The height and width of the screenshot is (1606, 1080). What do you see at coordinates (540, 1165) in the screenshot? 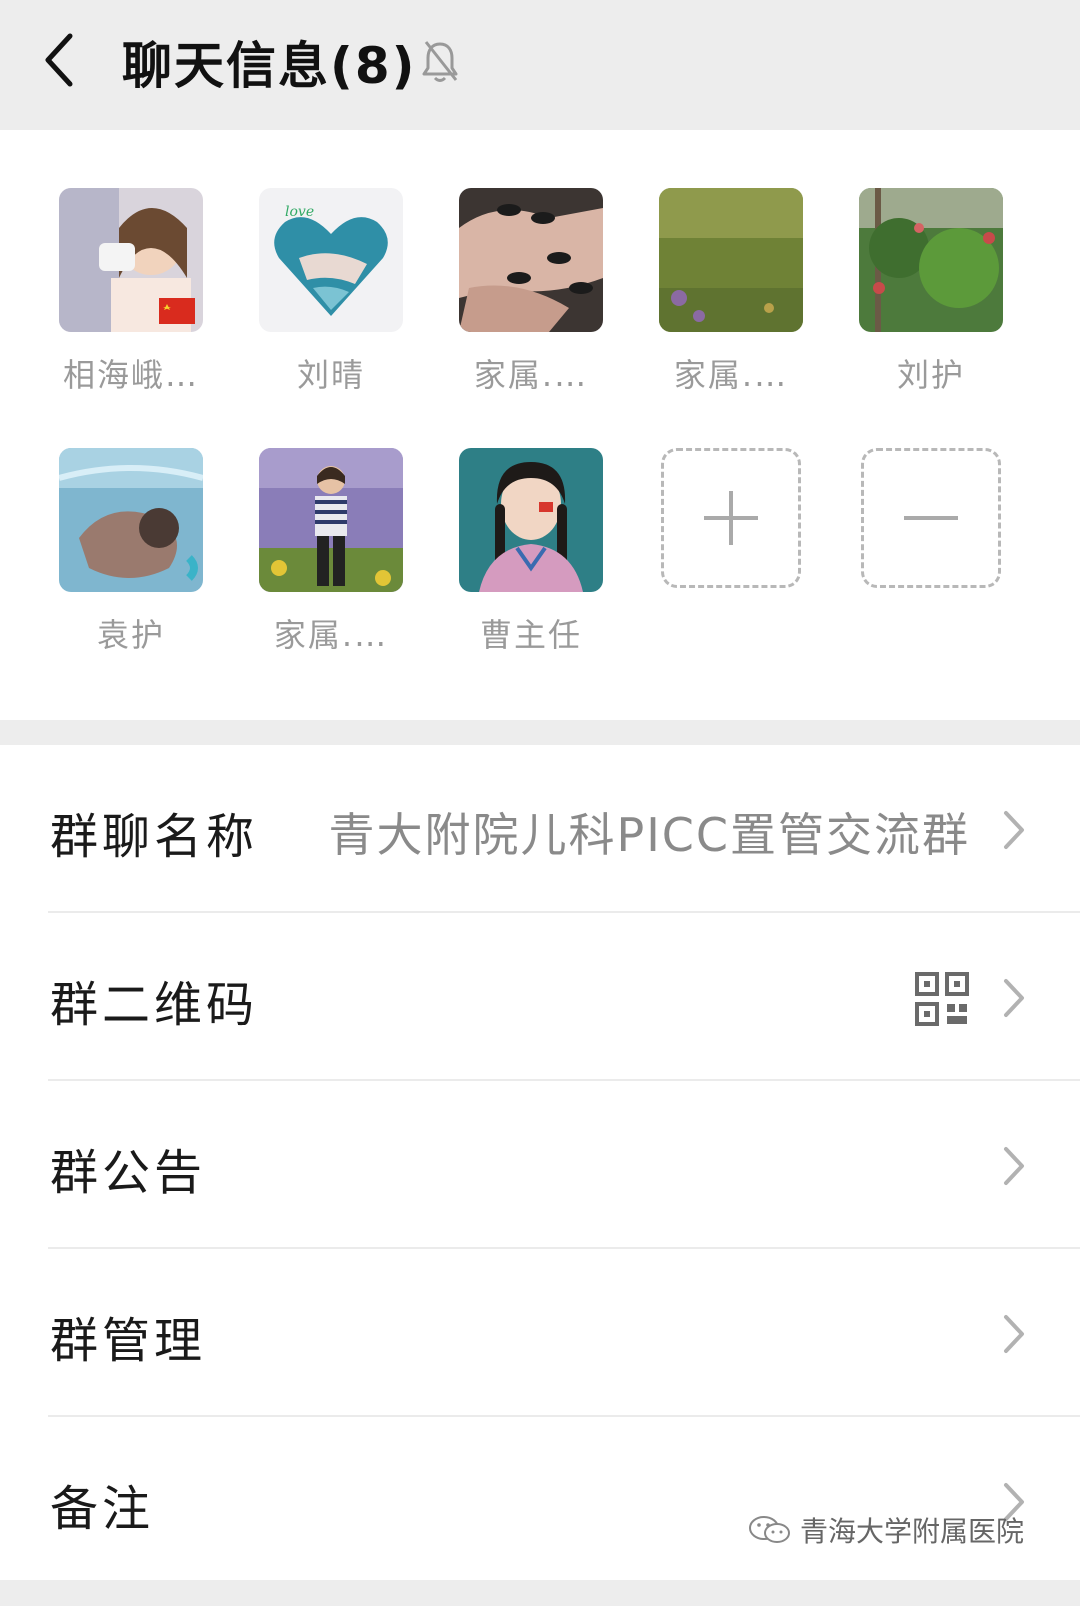
I see `group-announcement-row: 群公告` at bounding box center [540, 1165].